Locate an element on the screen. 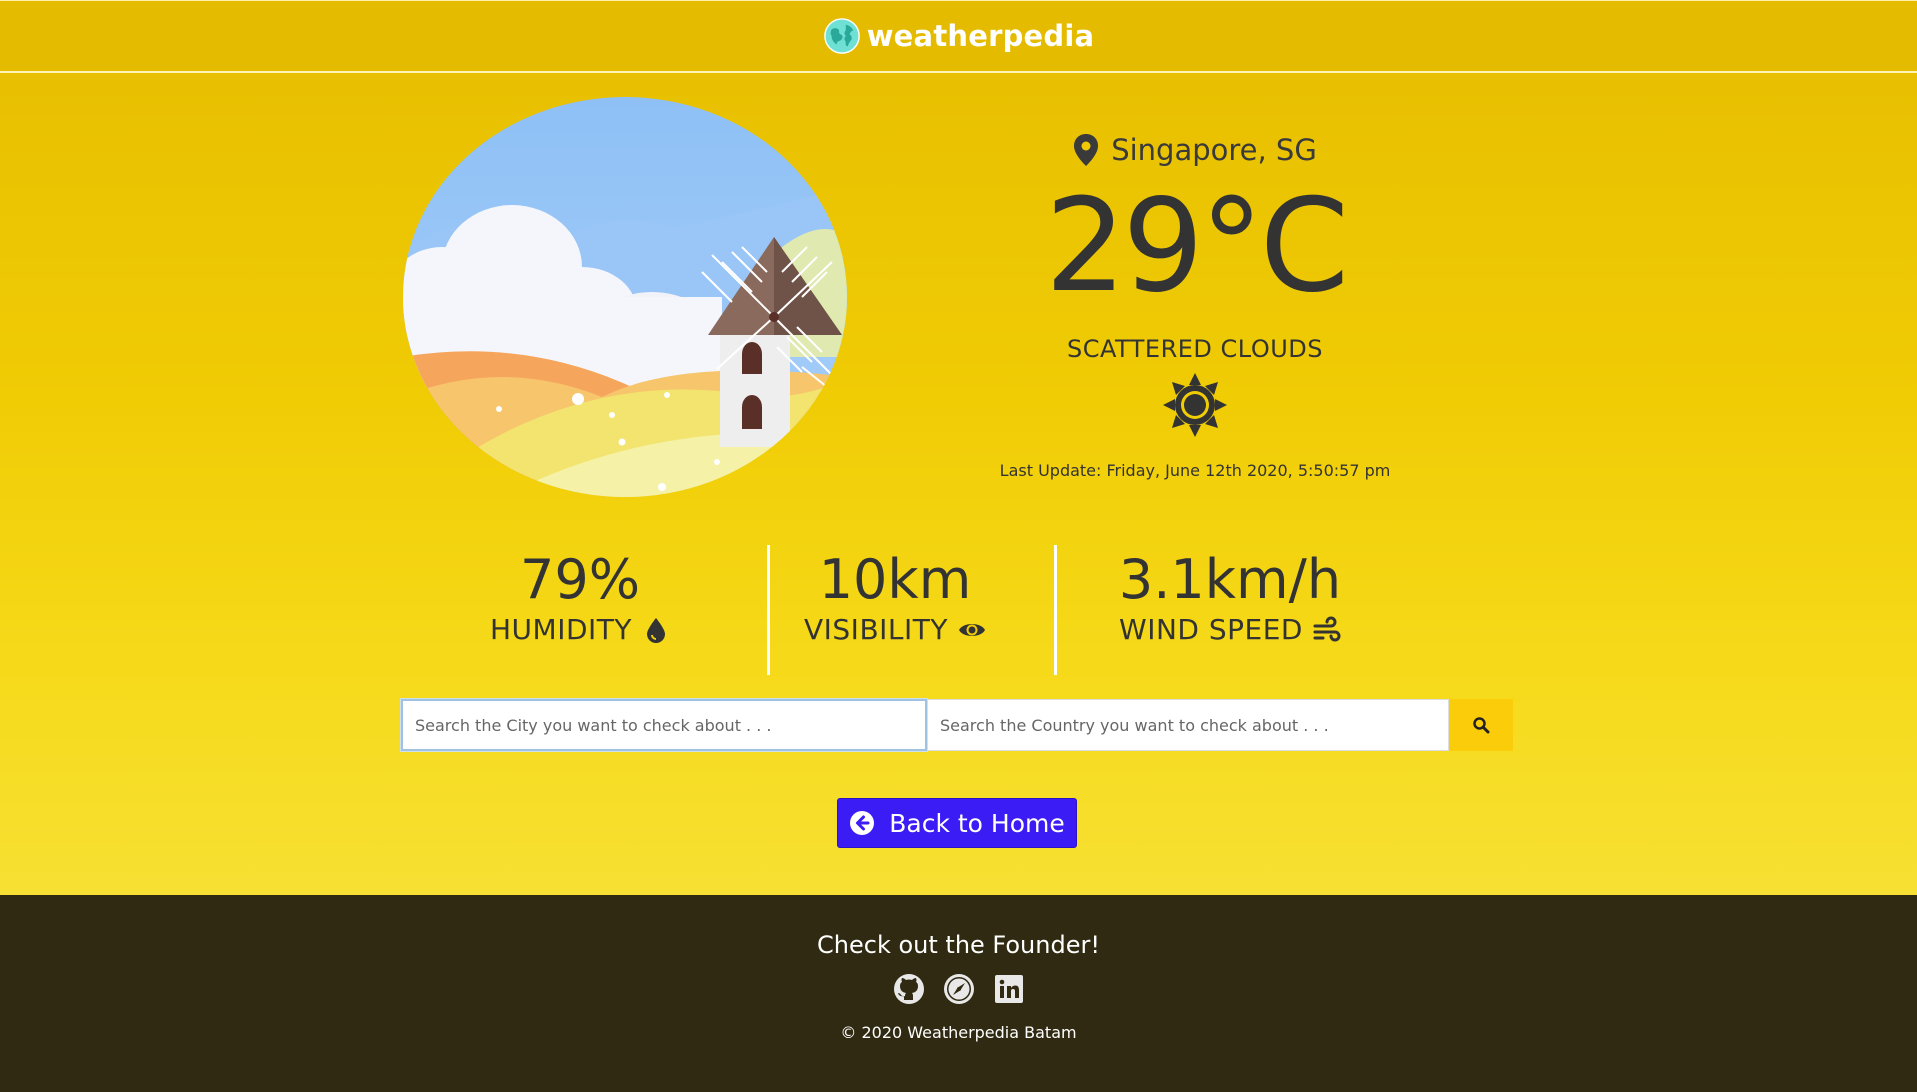 Image resolution: width=1917 pixels, height=1092 pixels. wind-label-row: WIND SPEED is located at coordinates (1230, 629).